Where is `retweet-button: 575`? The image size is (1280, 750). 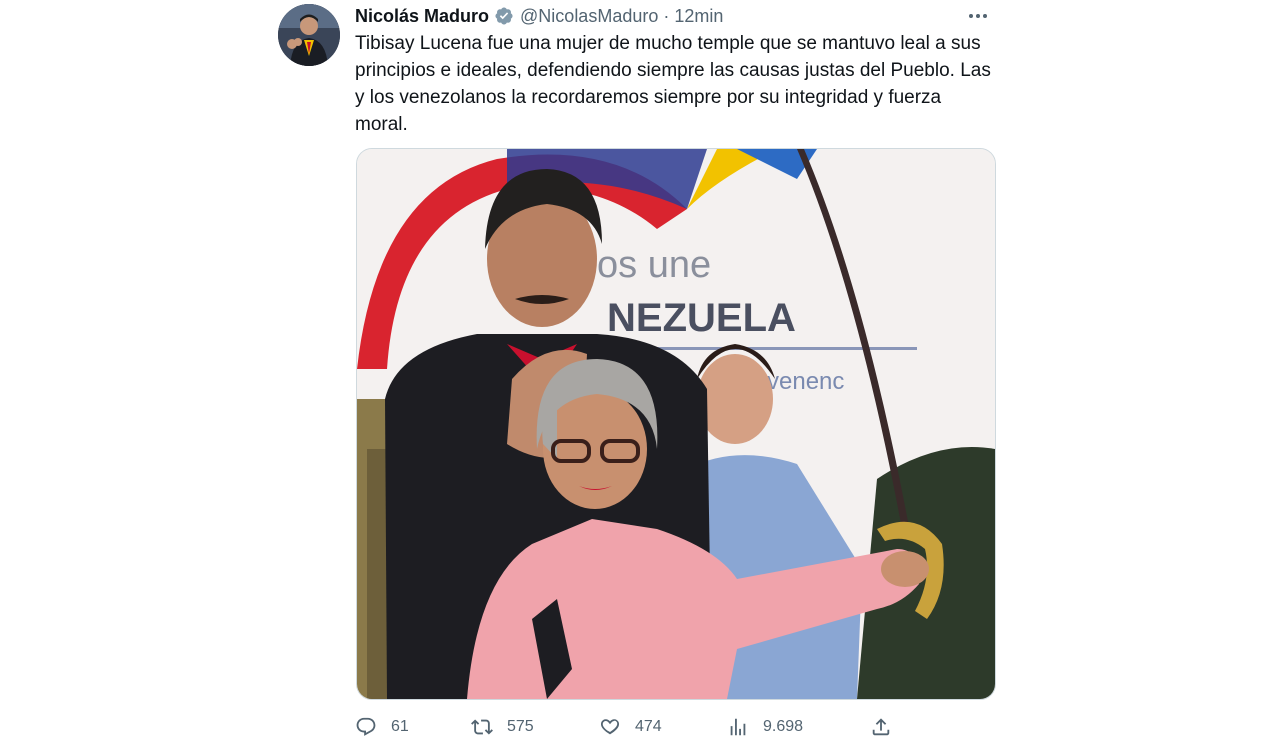
retweet-button: 575 is located at coordinates (502, 727).